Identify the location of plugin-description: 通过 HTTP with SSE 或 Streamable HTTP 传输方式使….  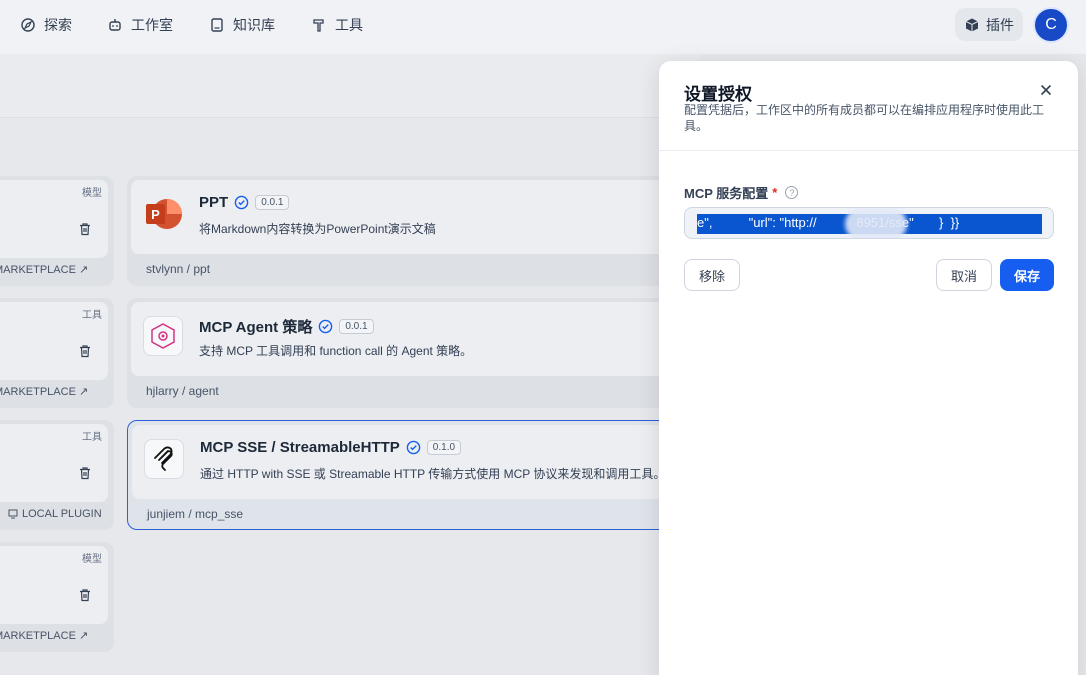
(433, 474).